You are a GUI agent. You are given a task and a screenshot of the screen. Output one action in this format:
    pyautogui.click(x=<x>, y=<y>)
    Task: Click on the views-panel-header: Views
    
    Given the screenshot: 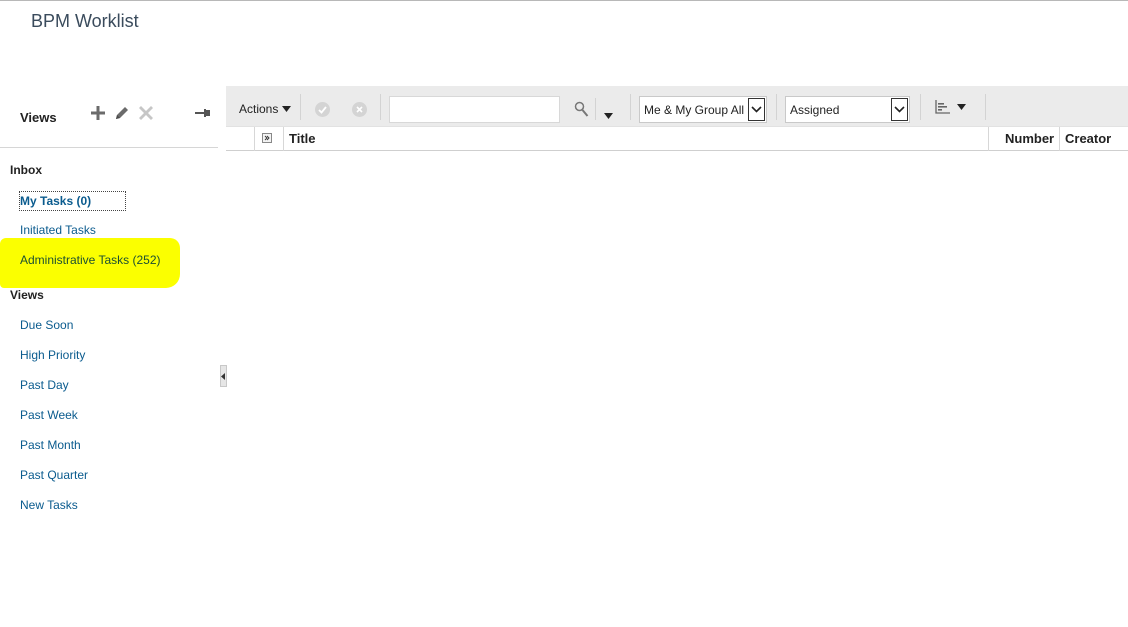 What is the action you would take?
    pyautogui.click(x=109, y=124)
    